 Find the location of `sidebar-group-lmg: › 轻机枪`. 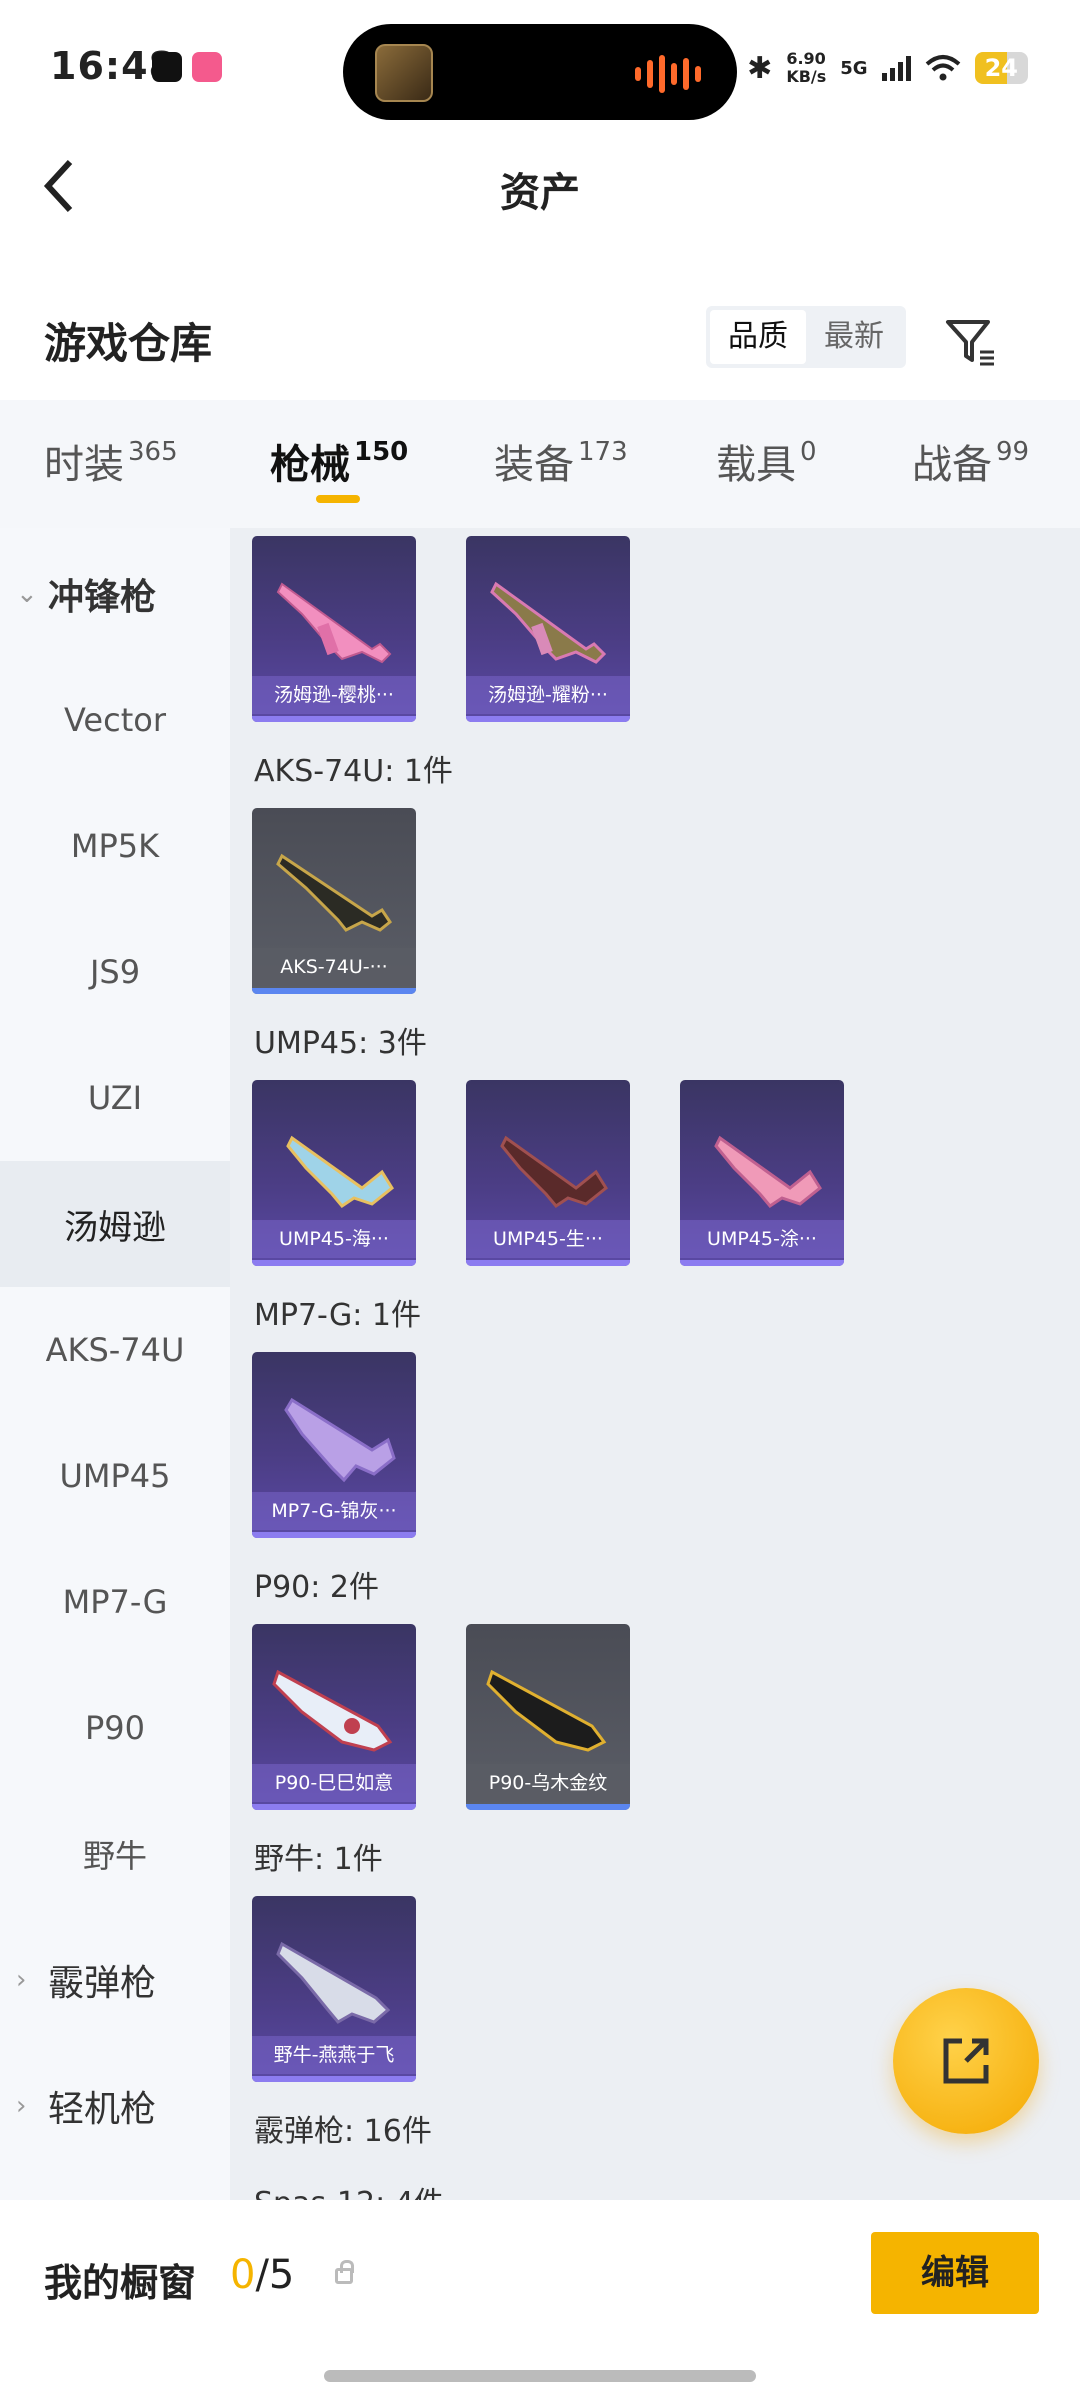

sidebar-group-lmg: › 轻机枪 is located at coordinates (115, 2106).